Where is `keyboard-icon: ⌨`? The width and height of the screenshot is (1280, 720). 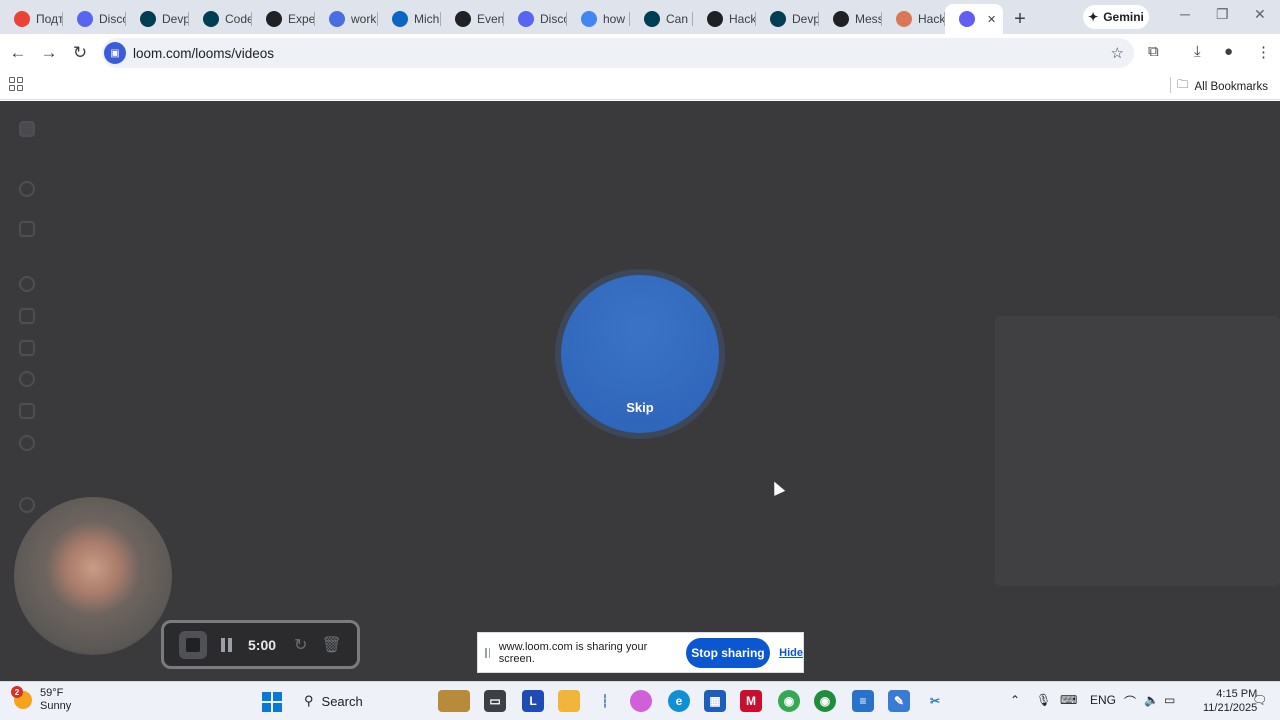
keyboard-icon: ⌨ is located at coordinates (1068, 700).